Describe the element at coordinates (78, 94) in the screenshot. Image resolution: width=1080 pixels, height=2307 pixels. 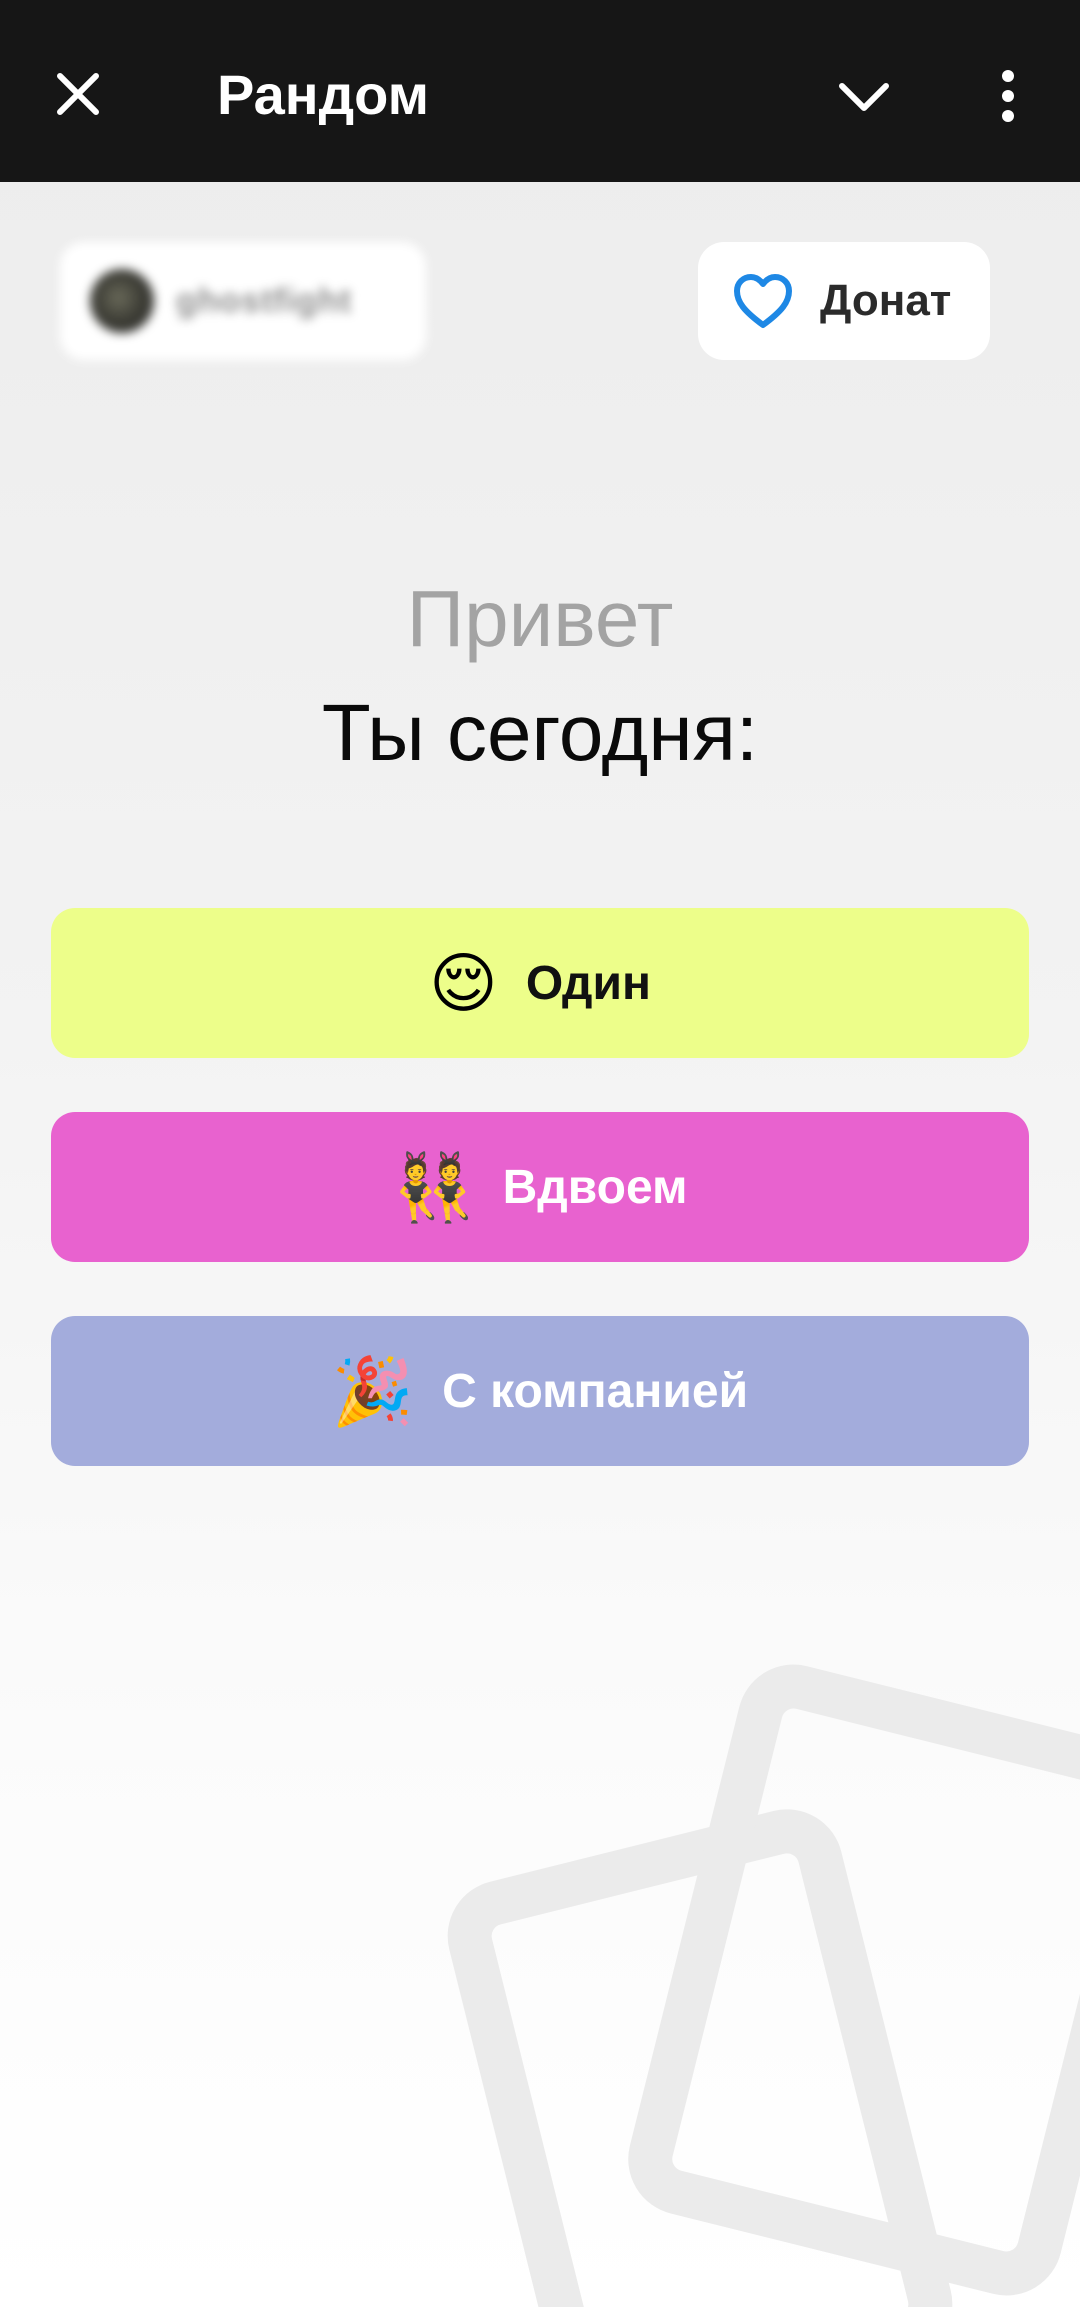
I see `close-icon` at that location.